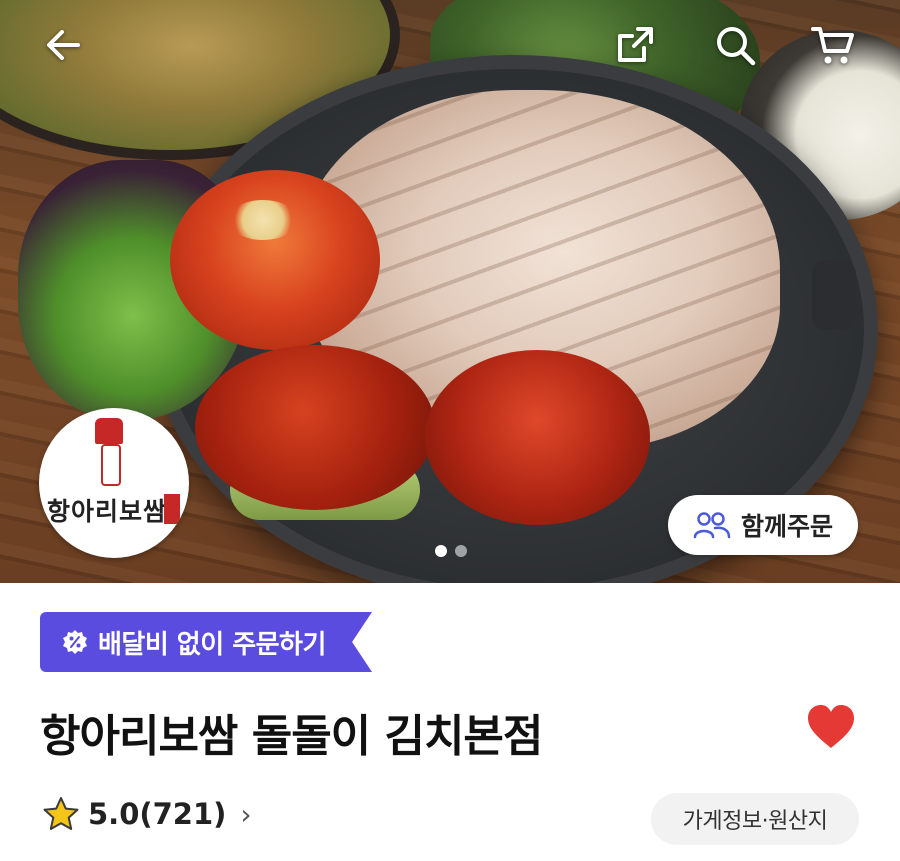 Image resolution: width=900 pixels, height=861 pixels. What do you see at coordinates (61, 813) in the screenshot?
I see `star-icon` at bounding box center [61, 813].